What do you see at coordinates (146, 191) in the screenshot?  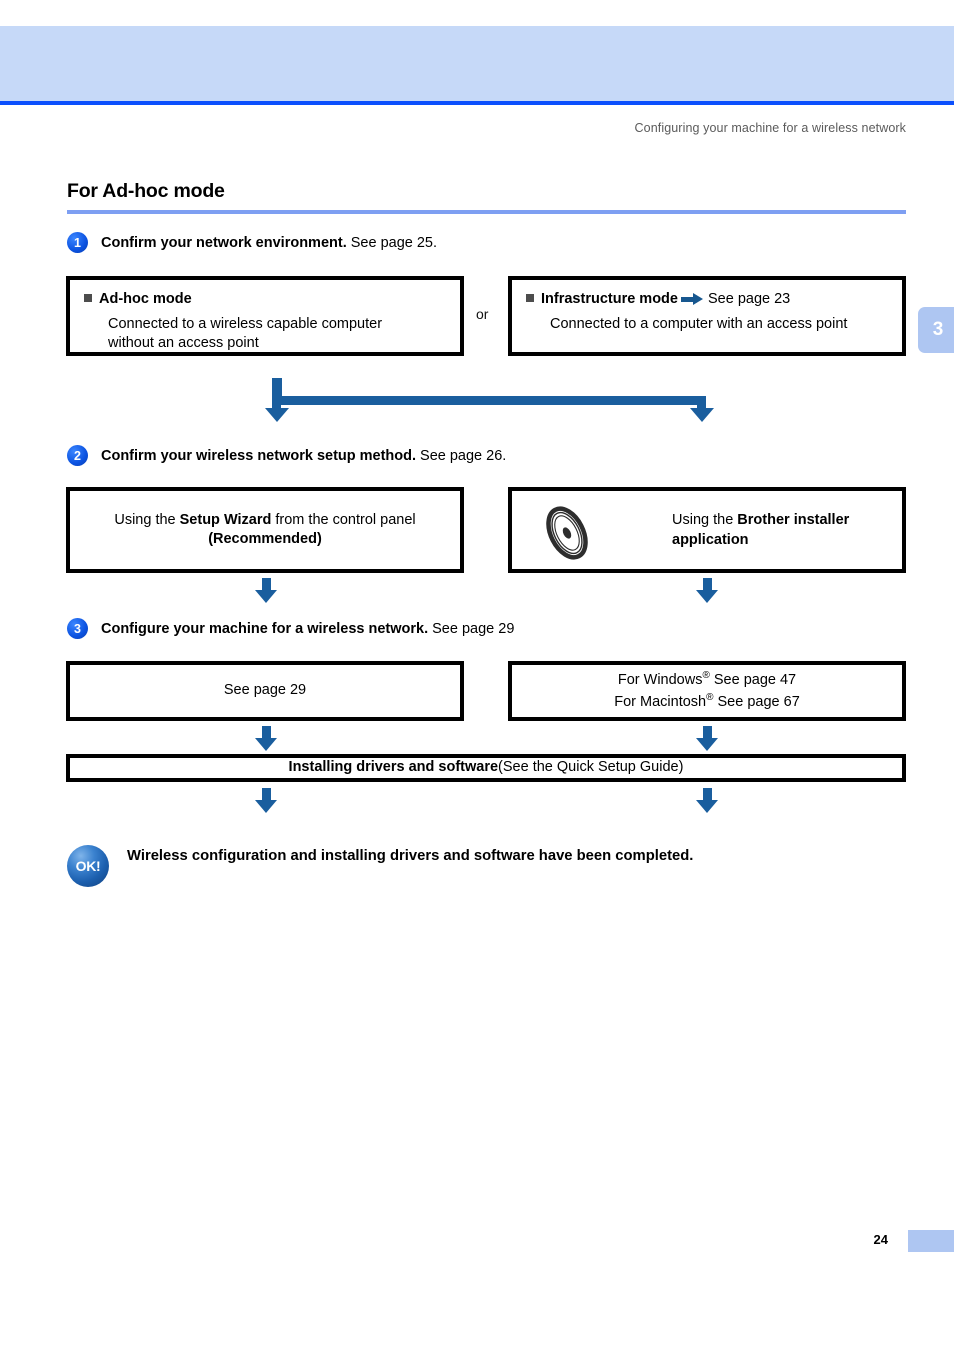 I see `page-title: For Ad-hoc mode` at bounding box center [146, 191].